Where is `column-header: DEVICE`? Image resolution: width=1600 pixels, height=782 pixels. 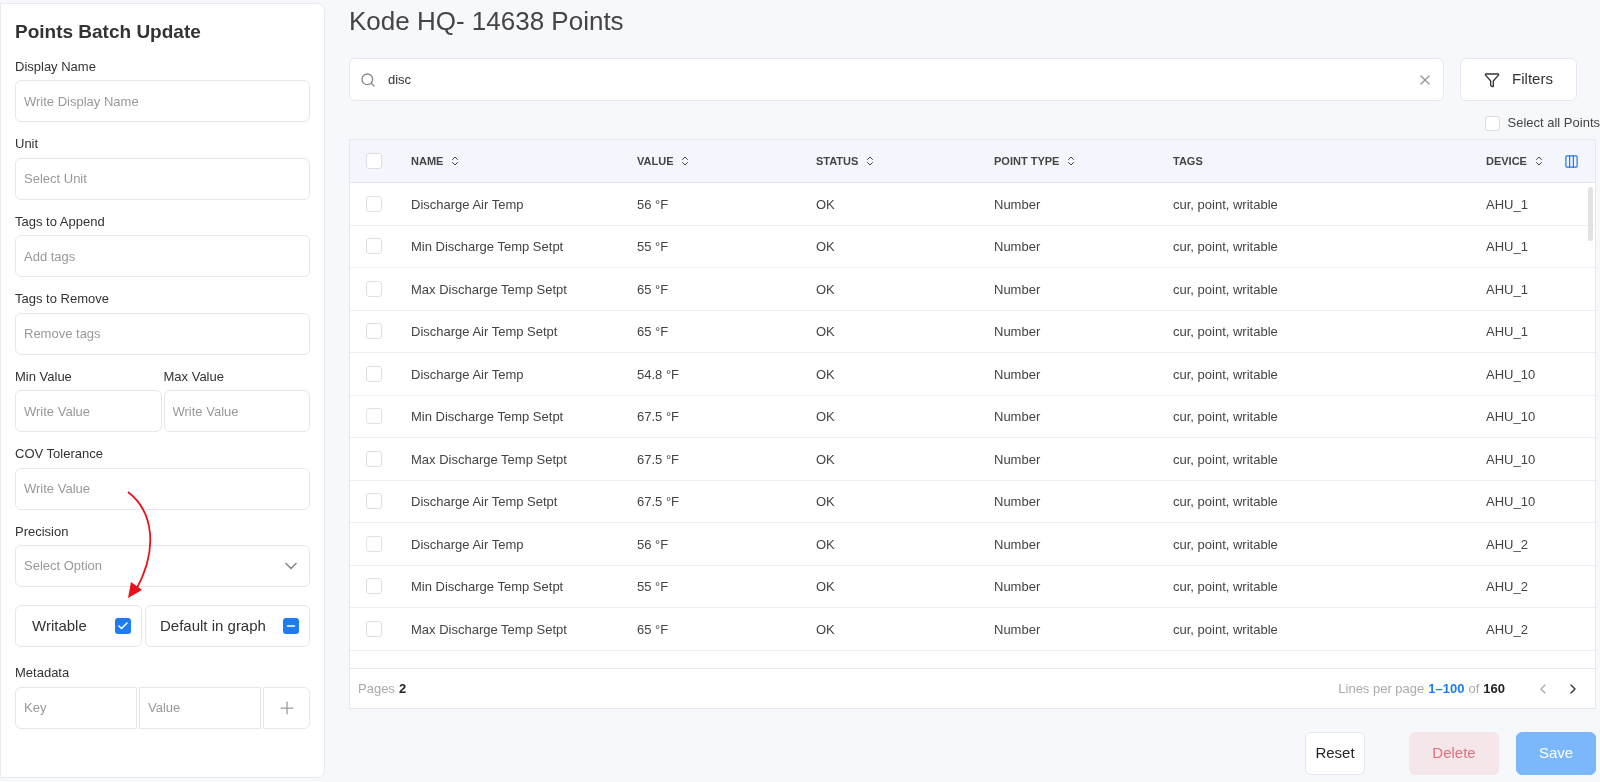 column-header: DEVICE is located at coordinates (1506, 161).